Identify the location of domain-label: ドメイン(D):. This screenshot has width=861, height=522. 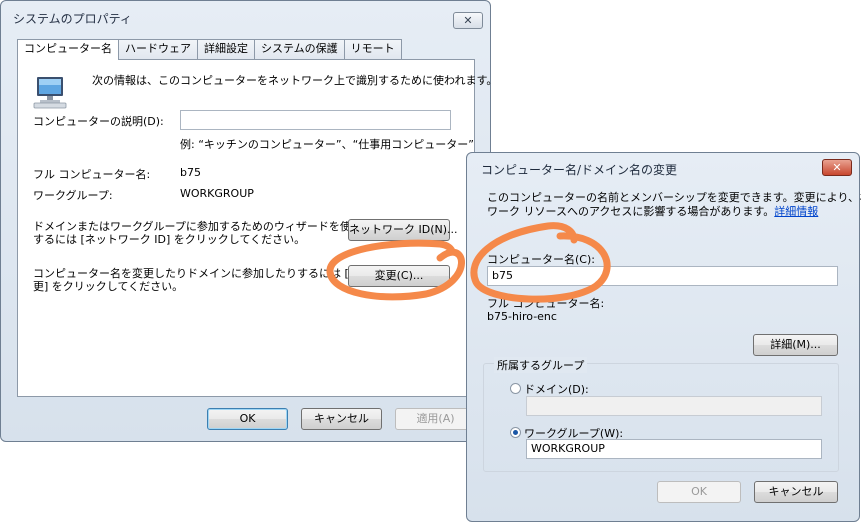
(556, 389).